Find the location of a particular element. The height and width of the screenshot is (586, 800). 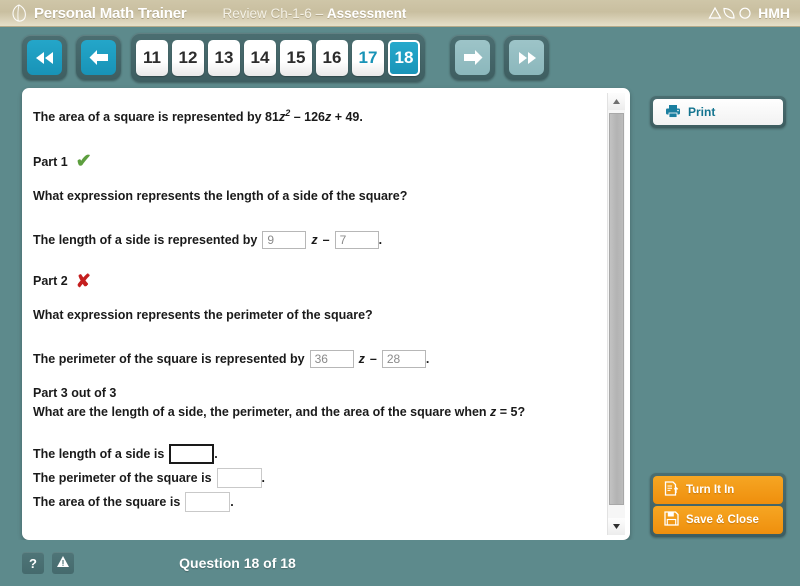

incorrect-x-icon: ✘ is located at coordinates (83, 280).